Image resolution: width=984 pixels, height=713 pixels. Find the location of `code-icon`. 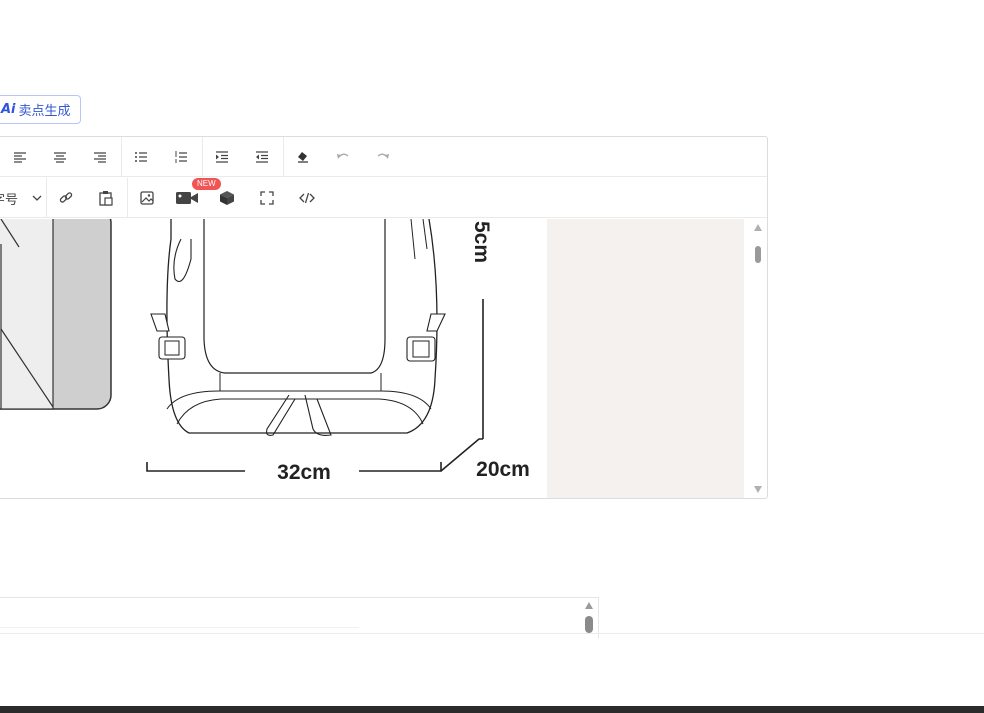

code-icon is located at coordinates (307, 198).